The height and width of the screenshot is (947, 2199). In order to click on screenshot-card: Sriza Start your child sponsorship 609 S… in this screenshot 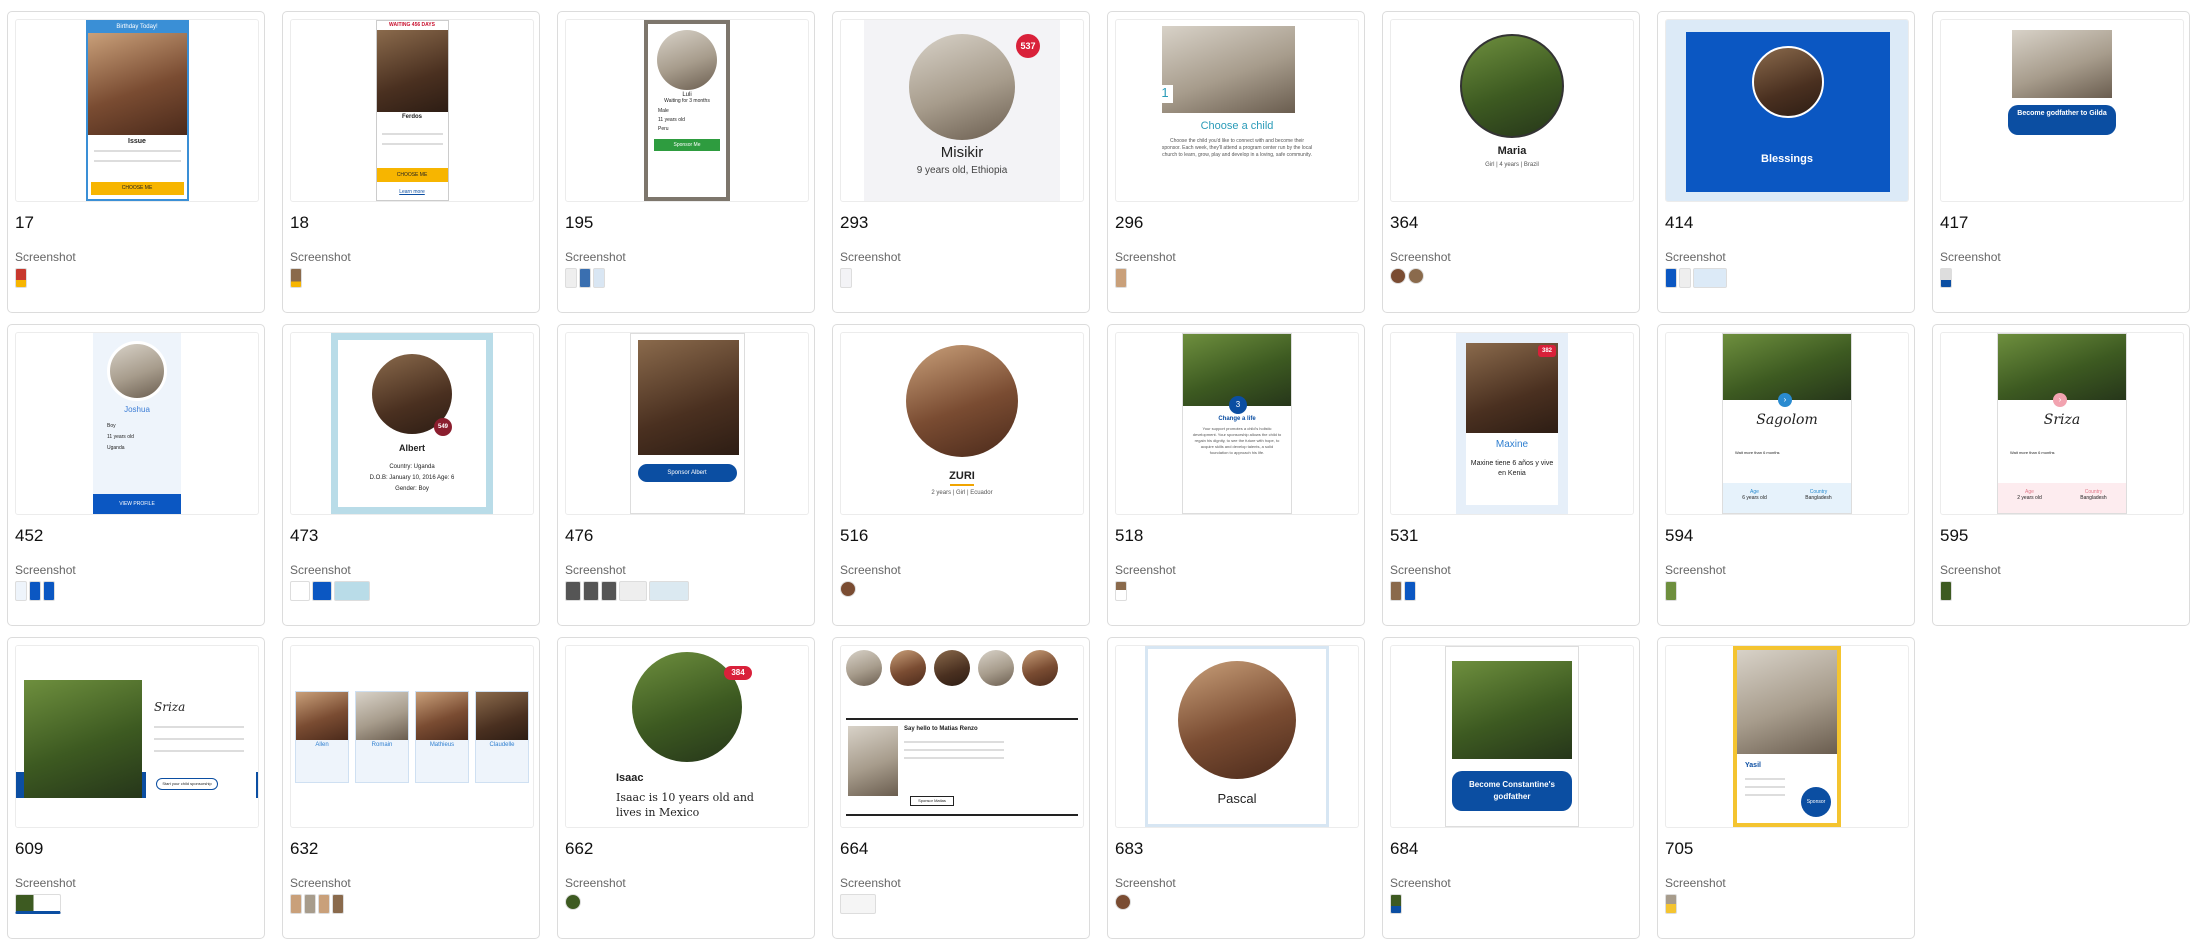, I will do `click(136, 788)`.